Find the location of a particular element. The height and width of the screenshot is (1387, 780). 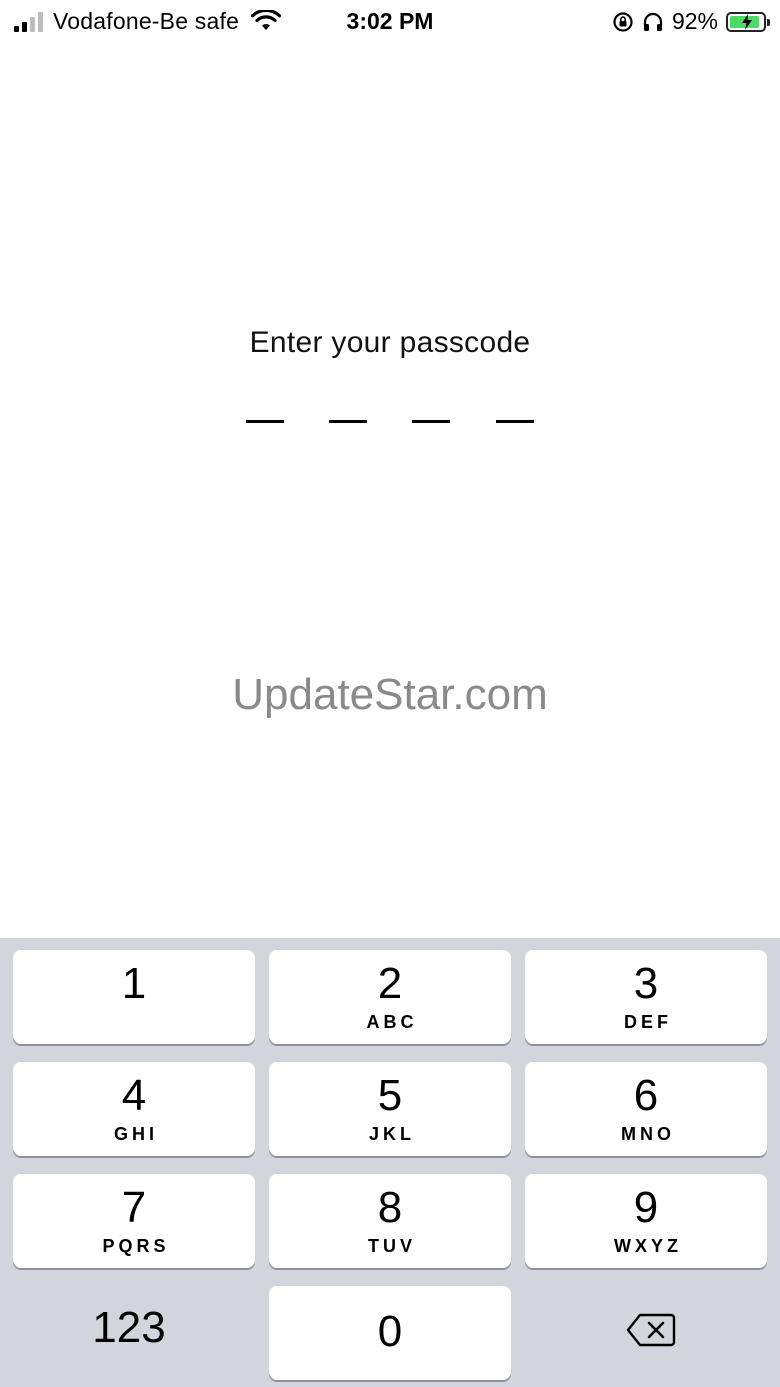

carrier-name: Vodafone-Be safe is located at coordinates (146, 21).